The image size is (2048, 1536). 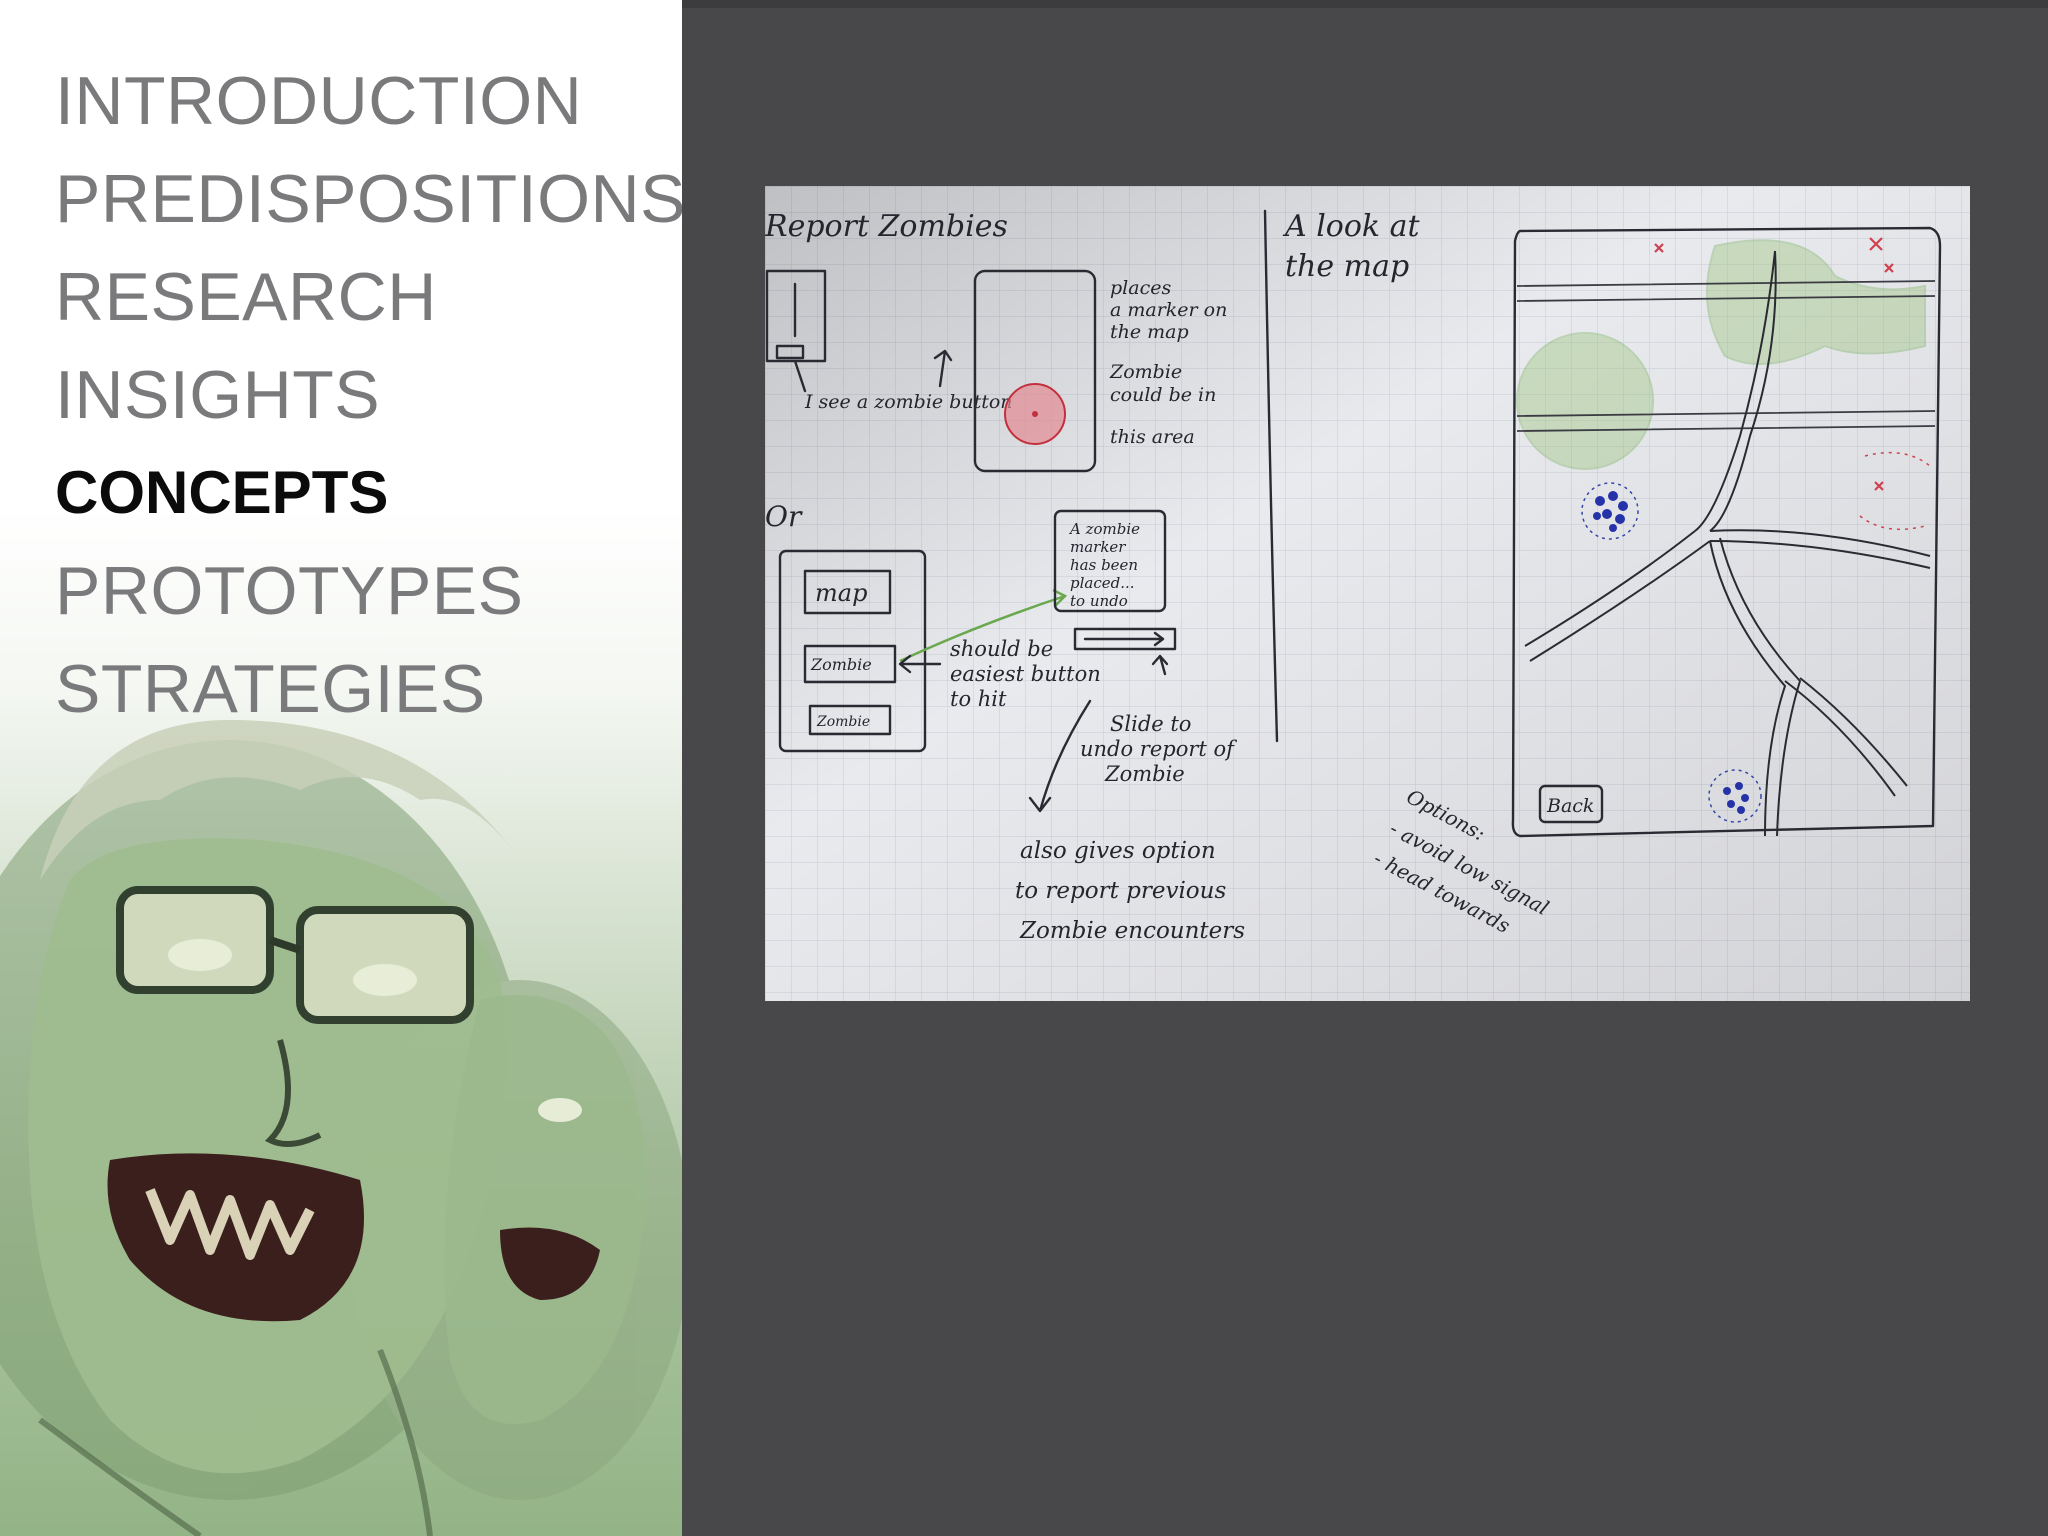 What do you see at coordinates (368, 199) in the screenshot?
I see `nav-item-predispositions: PREDISPOSITIONS` at bounding box center [368, 199].